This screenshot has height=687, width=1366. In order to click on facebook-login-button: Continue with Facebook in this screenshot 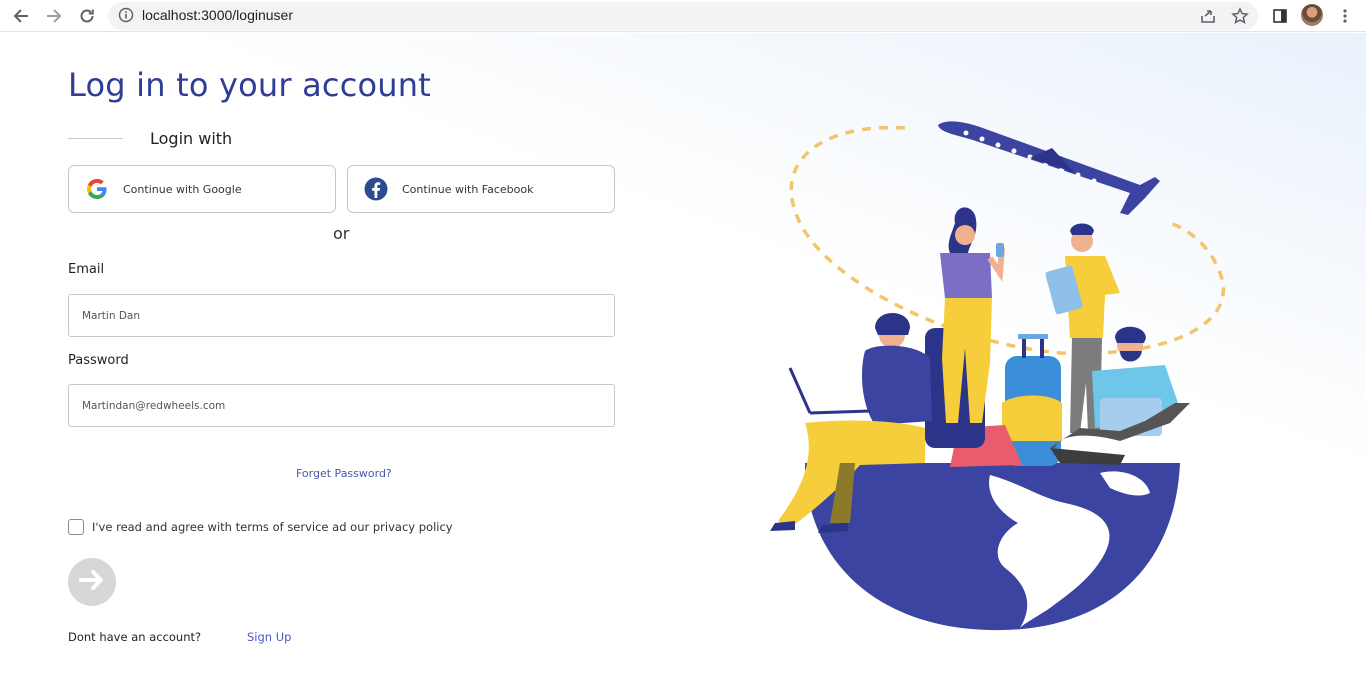, I will do `click(481, 189)`.